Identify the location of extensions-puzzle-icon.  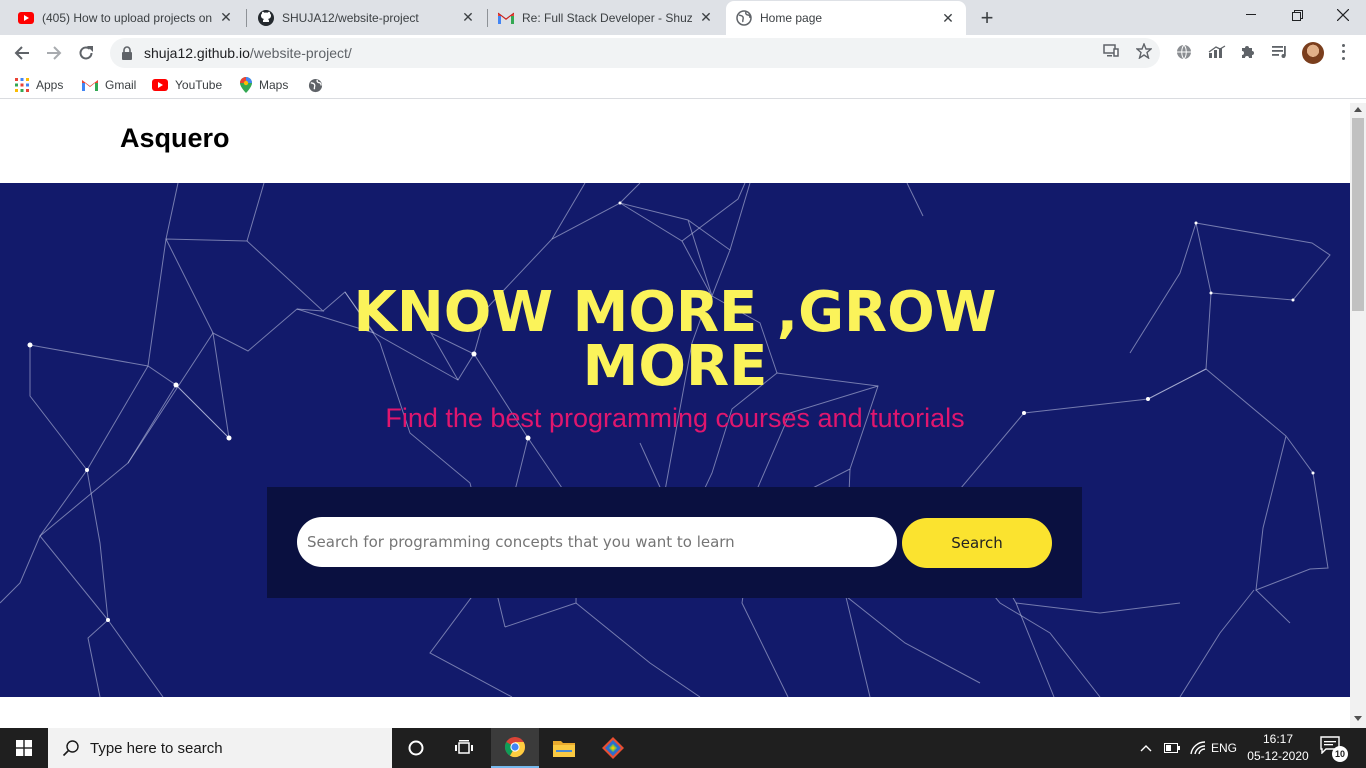
(1248, 52).